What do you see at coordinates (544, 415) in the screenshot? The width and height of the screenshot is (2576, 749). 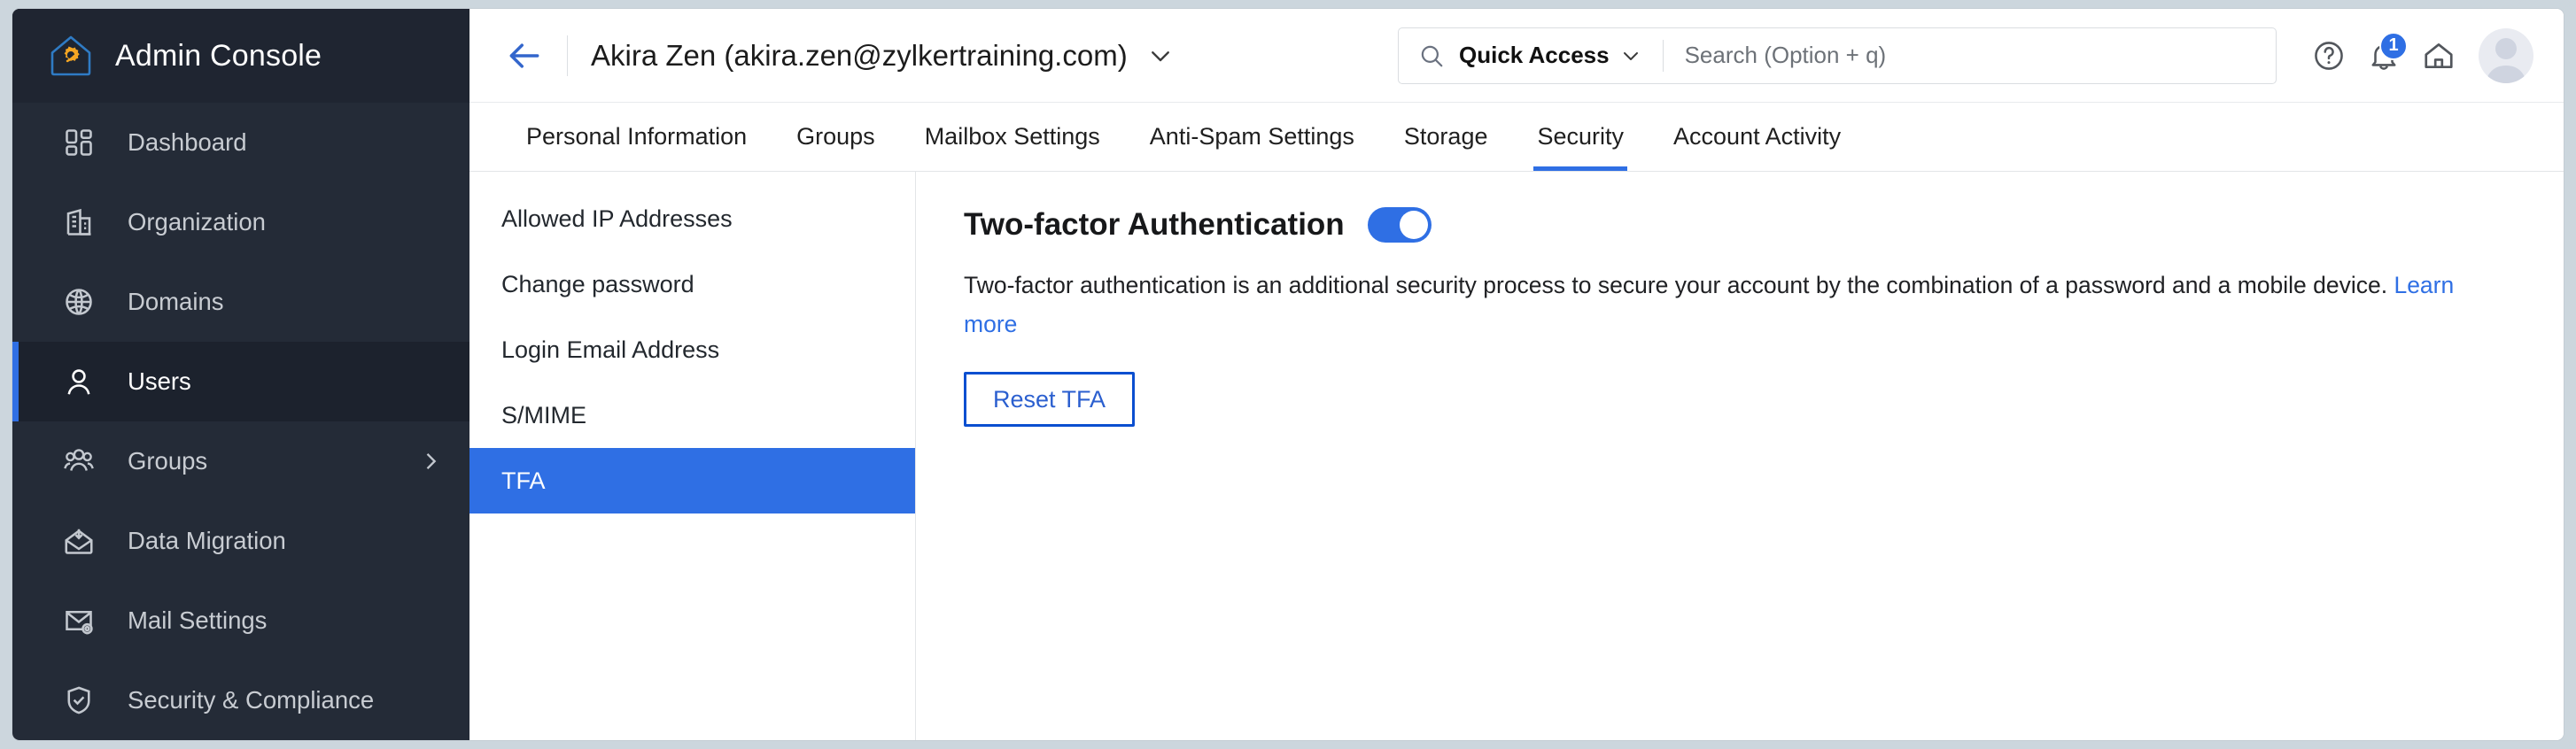 I see `subnav-item-label: S/MIME` at bounding box center [544, 415].